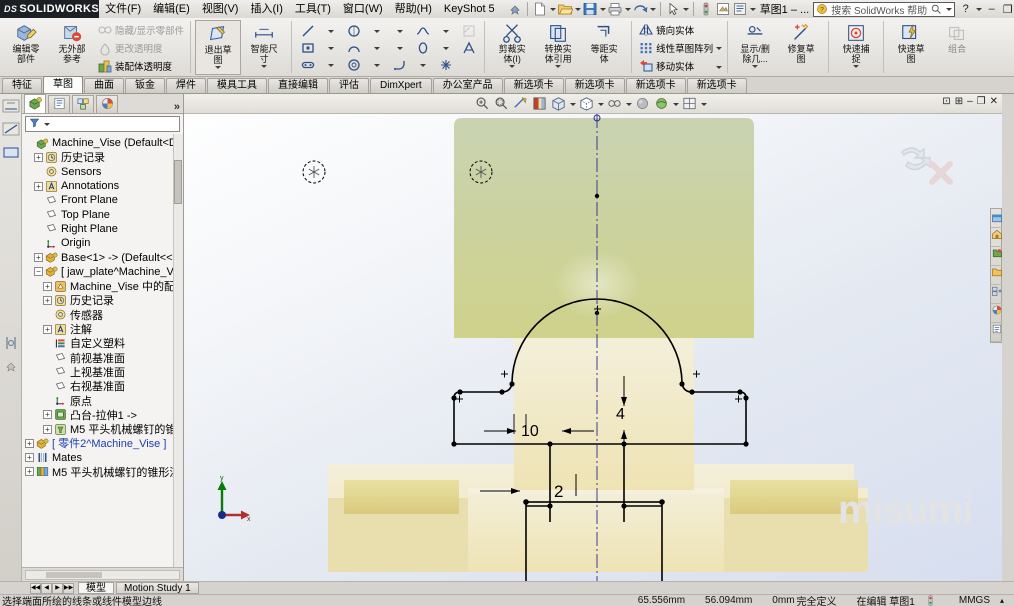 Image resolution: width=1014 pixels, height=606 pixels. I want to click on exit-sketch-button: 退出草 图, so click(218, 47).